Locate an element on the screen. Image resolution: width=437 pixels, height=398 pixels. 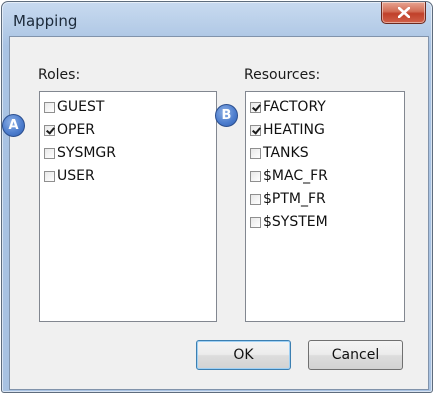
role-guest-checkbox is located at coordinates (49, 107).